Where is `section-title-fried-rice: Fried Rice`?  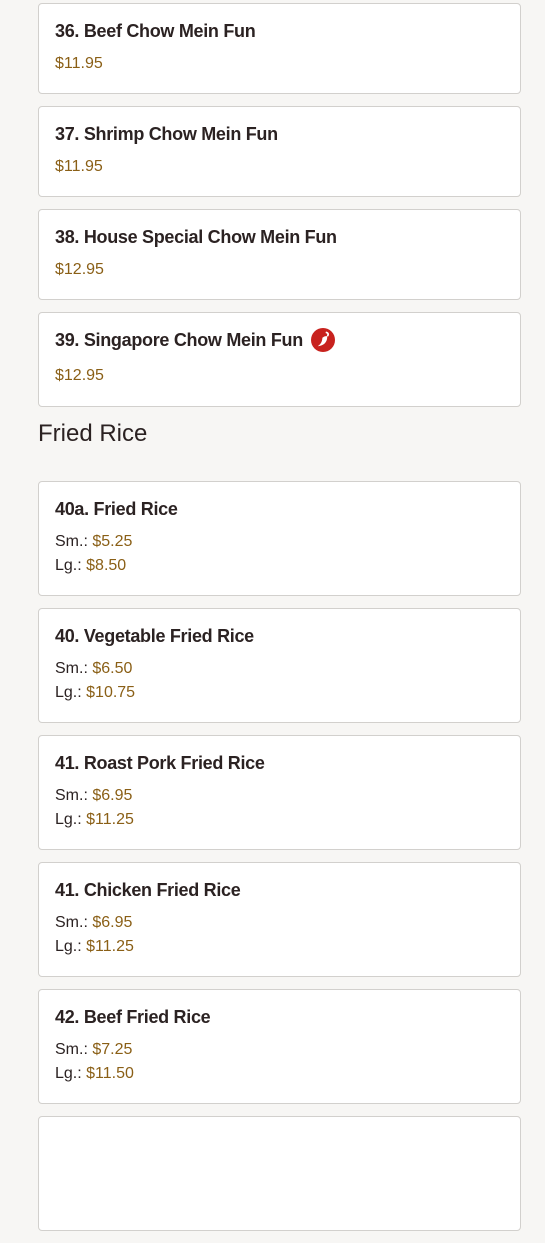 section-title-fried-rice: Fried Rice is located at coordinates (93, 433).